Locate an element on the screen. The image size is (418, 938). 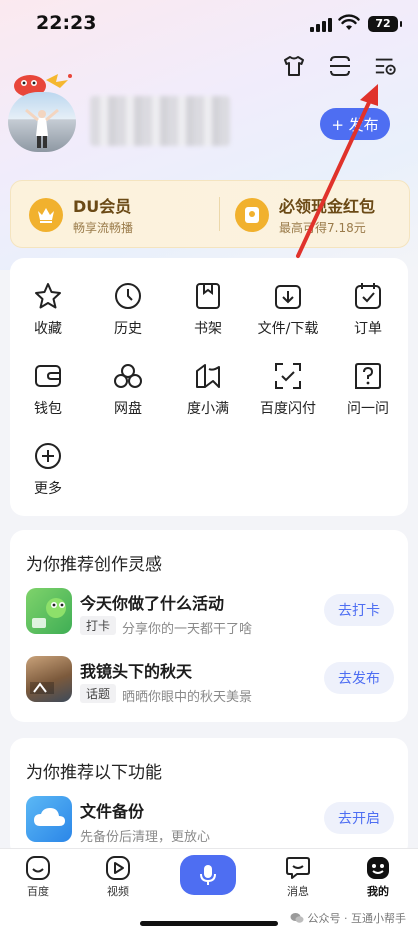
star-icon is located at coordinates (48, 296).